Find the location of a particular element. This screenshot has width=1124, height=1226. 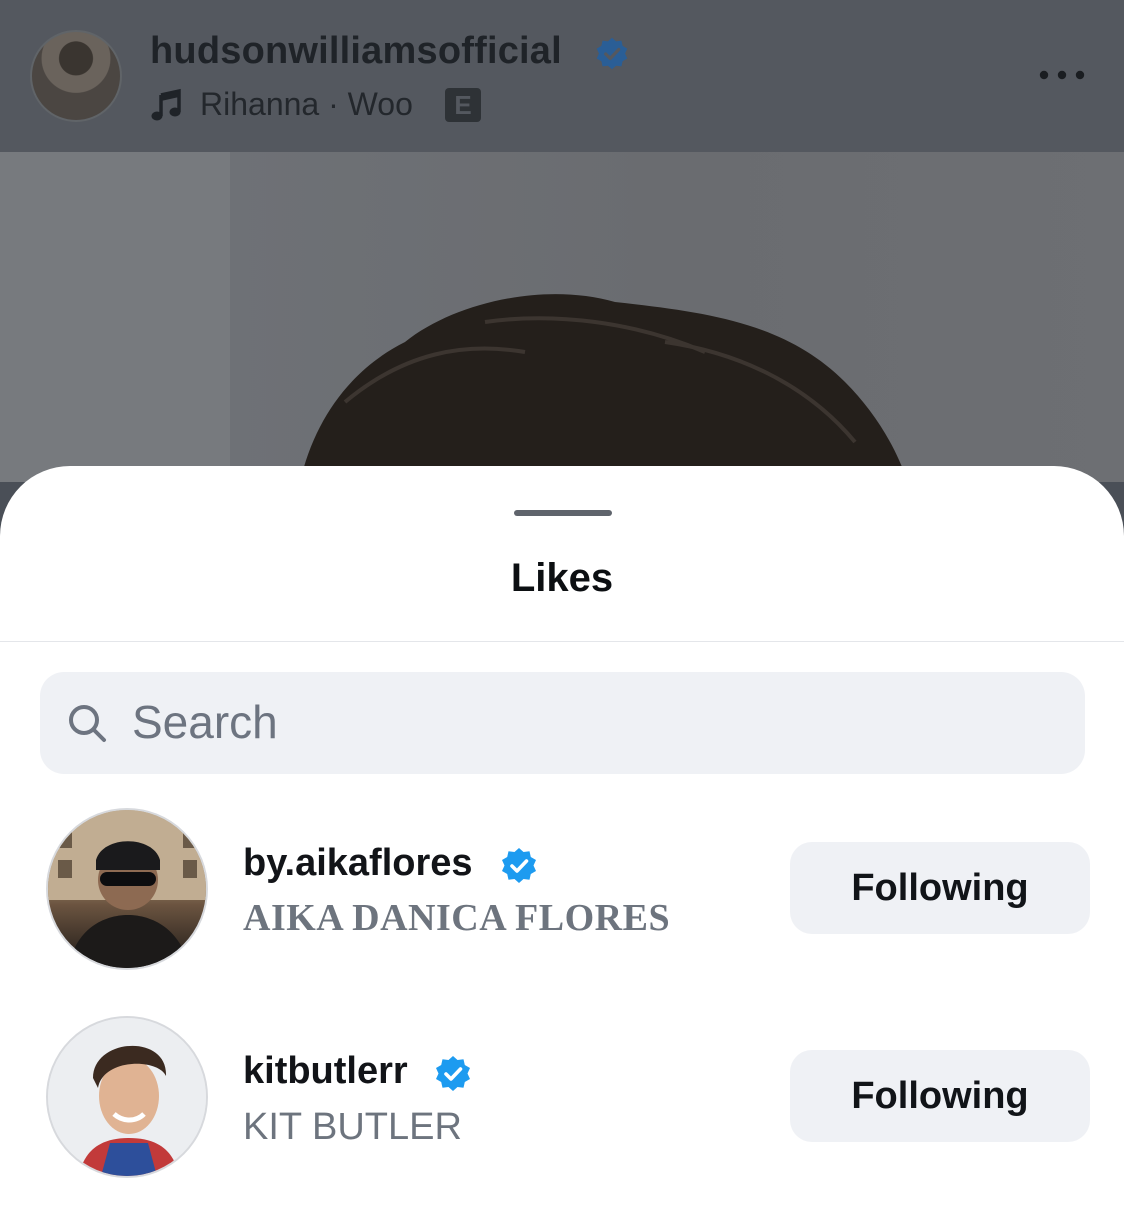

list-item-user: kitbutlerr KIT BUTLER Following is located at coordinates (562, 1101).